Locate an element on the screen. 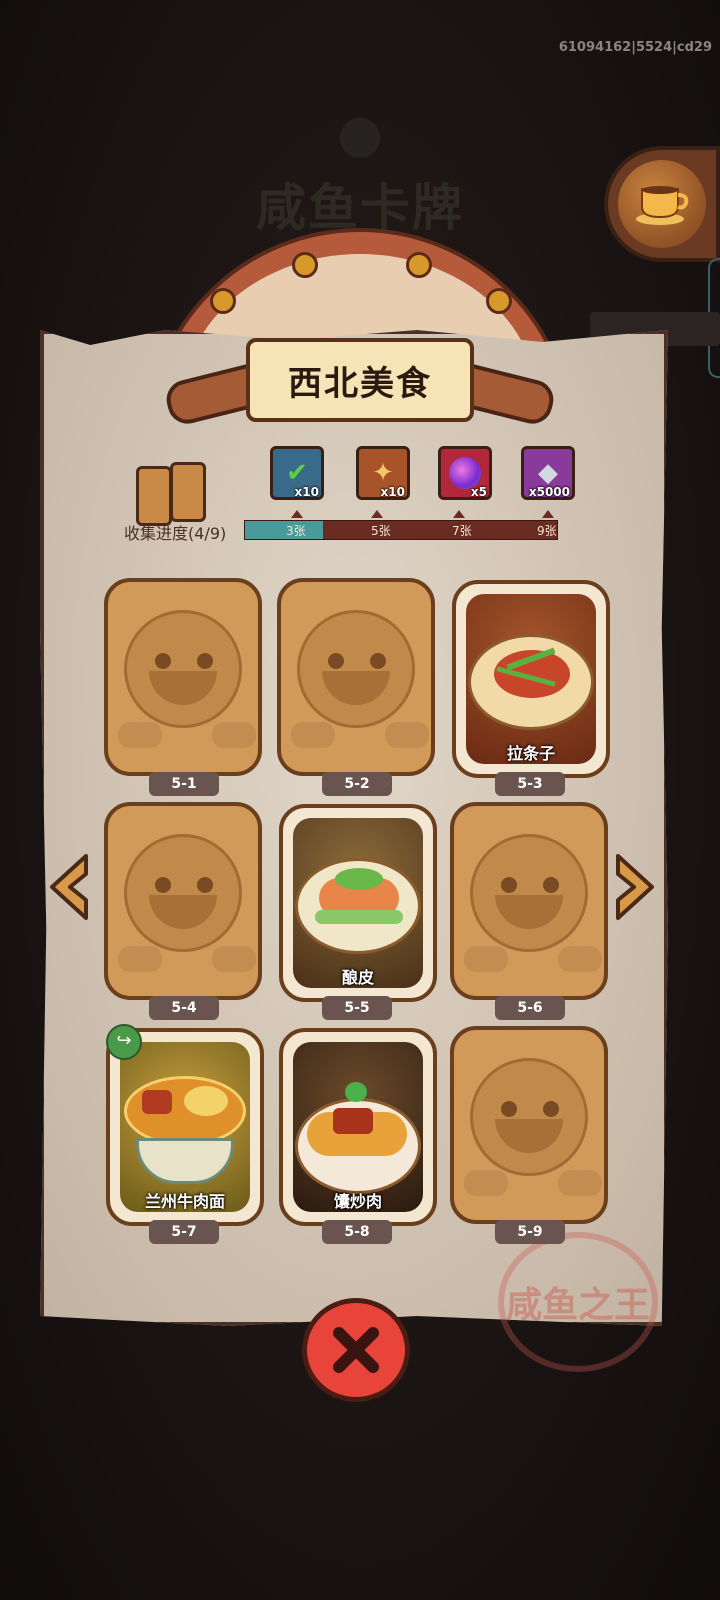 Image resolution: width=720 pixels, height=1600 pixels. coffee-button is located at coordinates (662, 204).